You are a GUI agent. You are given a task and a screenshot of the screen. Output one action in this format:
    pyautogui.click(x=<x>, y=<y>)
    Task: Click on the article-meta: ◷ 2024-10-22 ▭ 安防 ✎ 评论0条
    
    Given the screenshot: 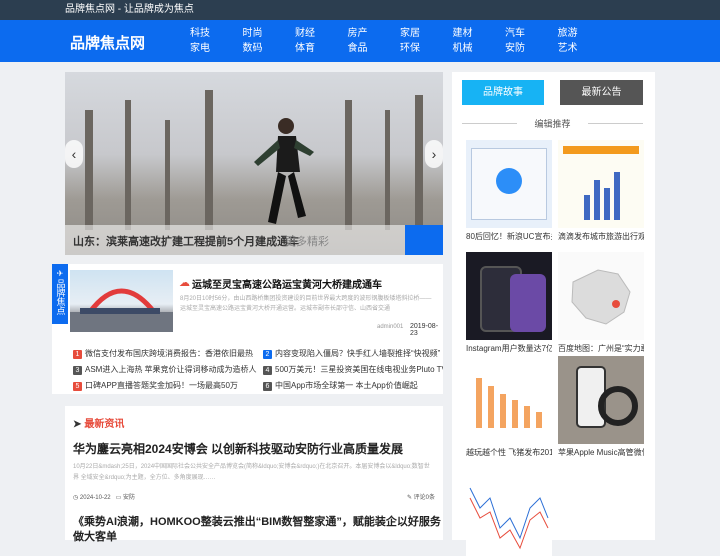 What is the action you would take?
    pyautogui.click(x=254, y=496)
    